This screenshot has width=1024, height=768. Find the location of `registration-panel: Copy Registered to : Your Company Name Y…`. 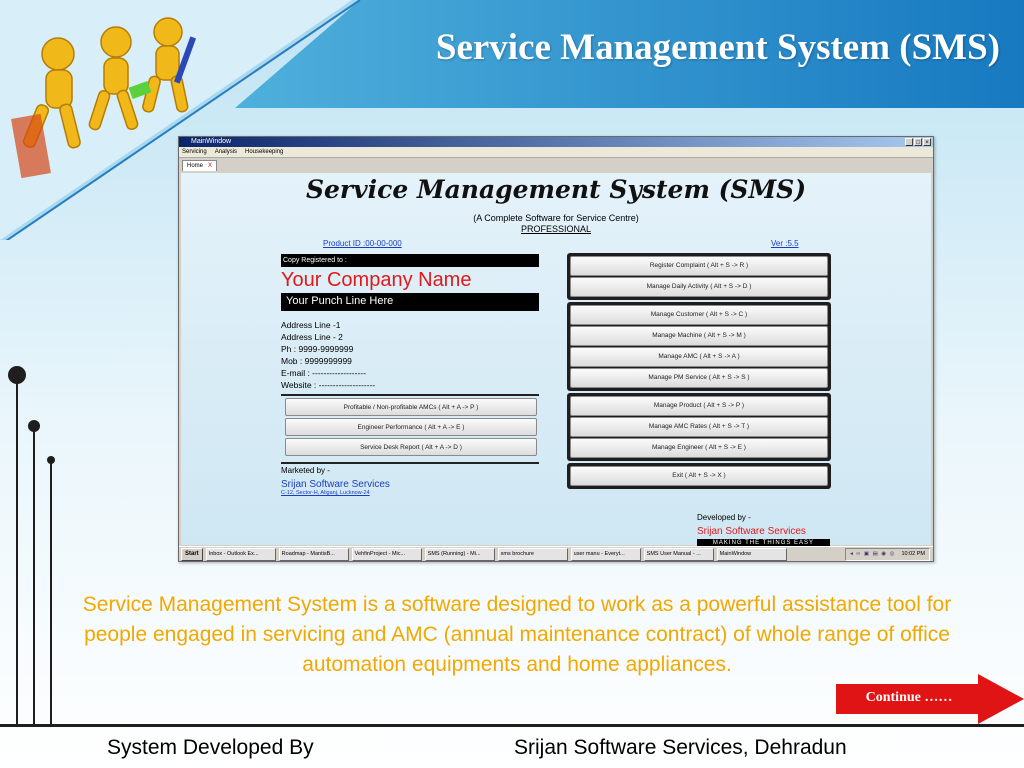

registration-panel: Copy Registered to : Your Company Name Y… is located at coordinates (410, 375).